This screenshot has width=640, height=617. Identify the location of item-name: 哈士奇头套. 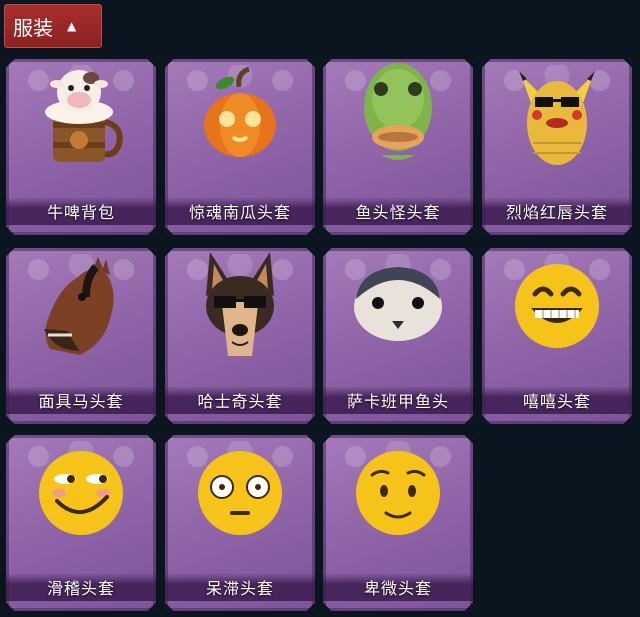
(240, 401).